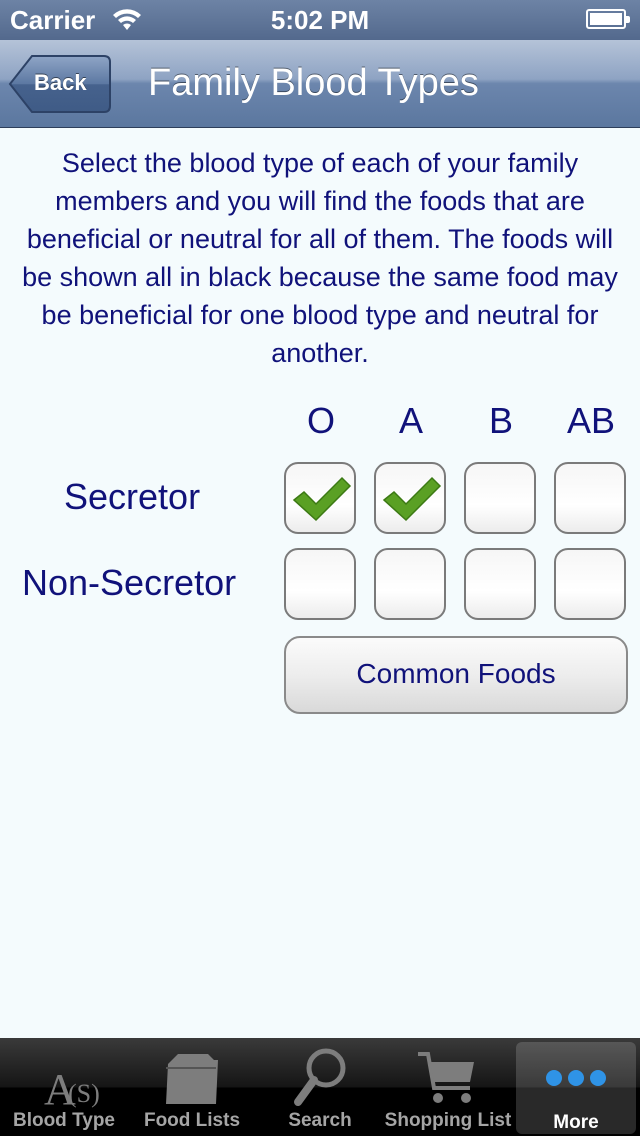 The image size is (640, 1136). What do you see at coordinates (500, 498) in the screenshot?
I see `checkbox-secretor-b` at bounding box center [500, 498].